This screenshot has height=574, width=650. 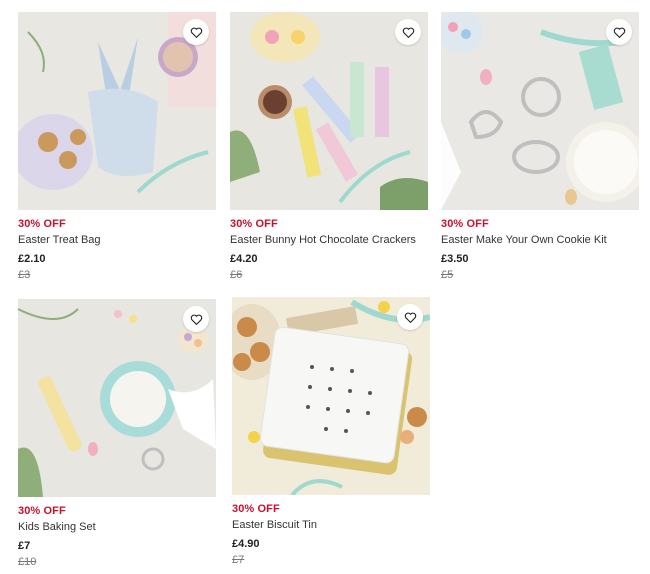 What do you see at coordinates (540, 240) in the screenshot?
I see `product-title: Easter Make Your Own Cookie Kit` at bounding box center [540, 240].